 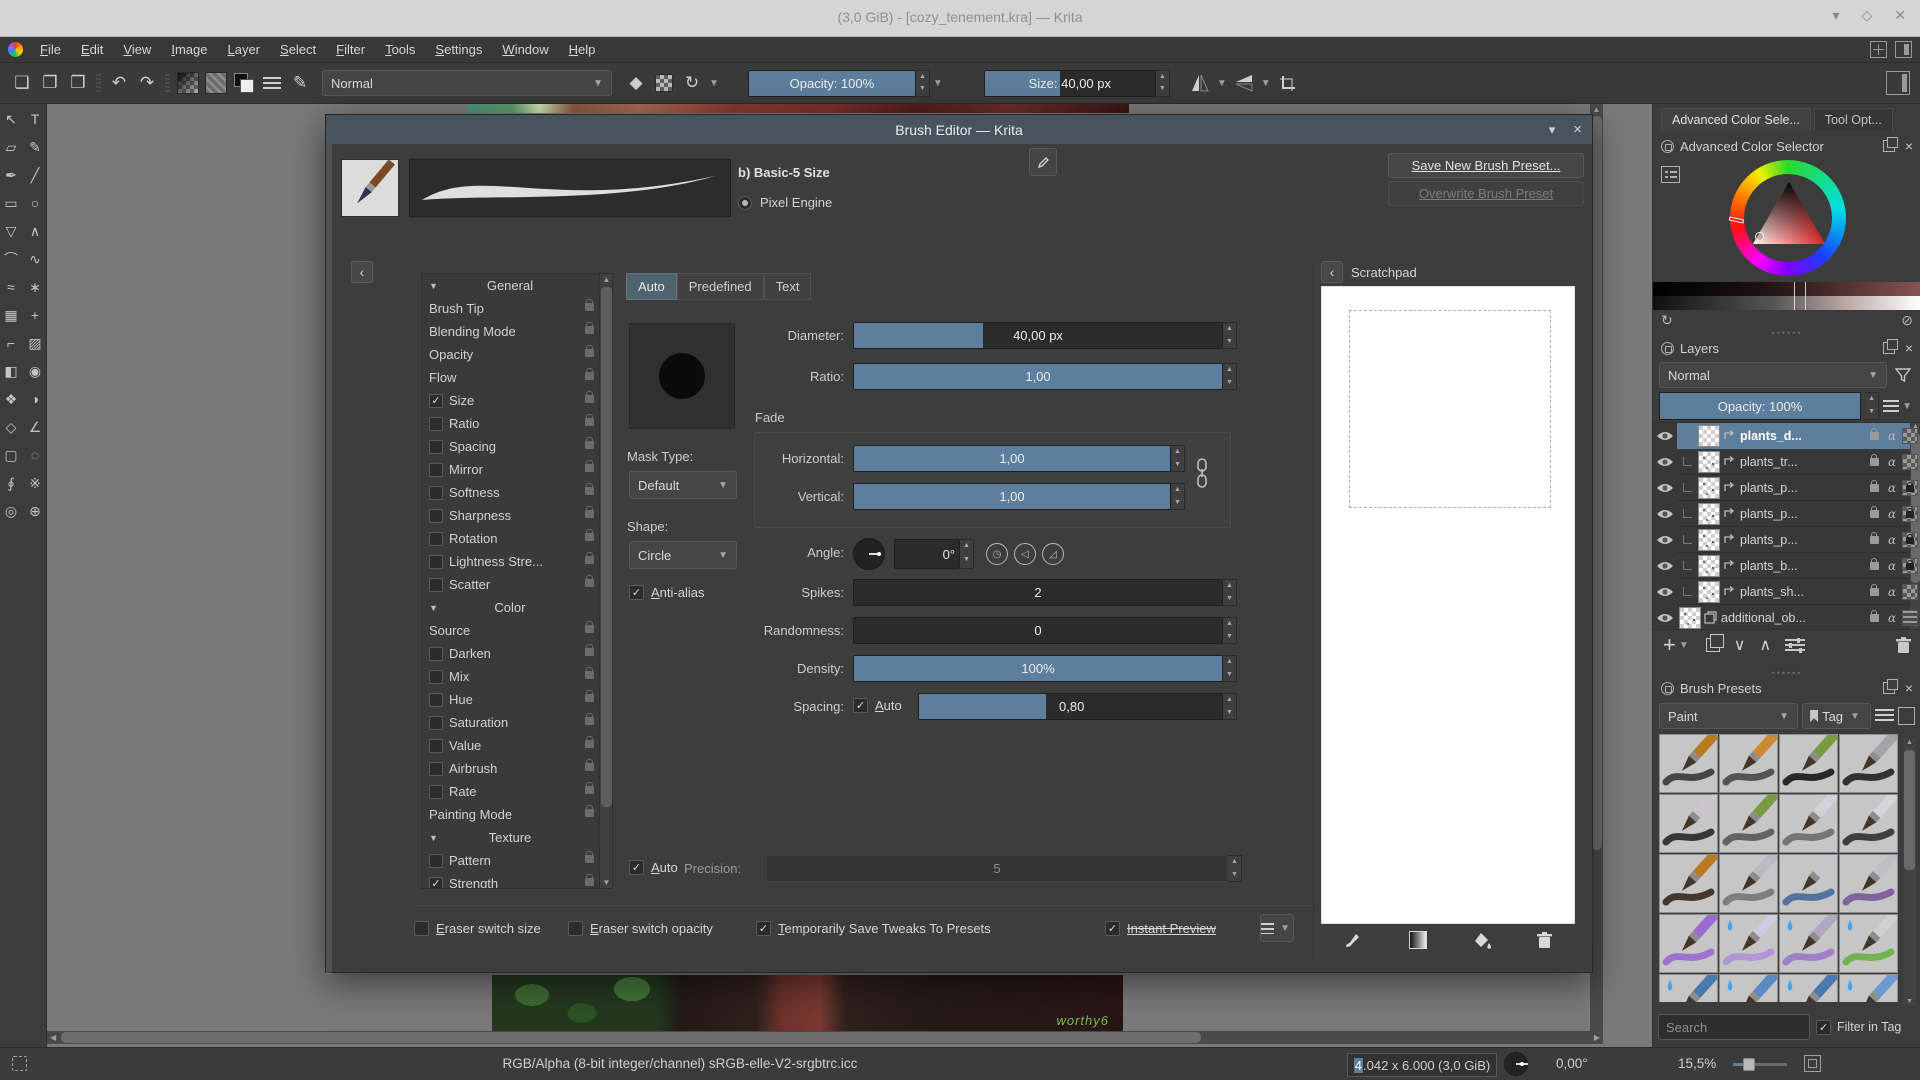 I want to click on ellipse-tool: ○, so click(x=35, y=203).